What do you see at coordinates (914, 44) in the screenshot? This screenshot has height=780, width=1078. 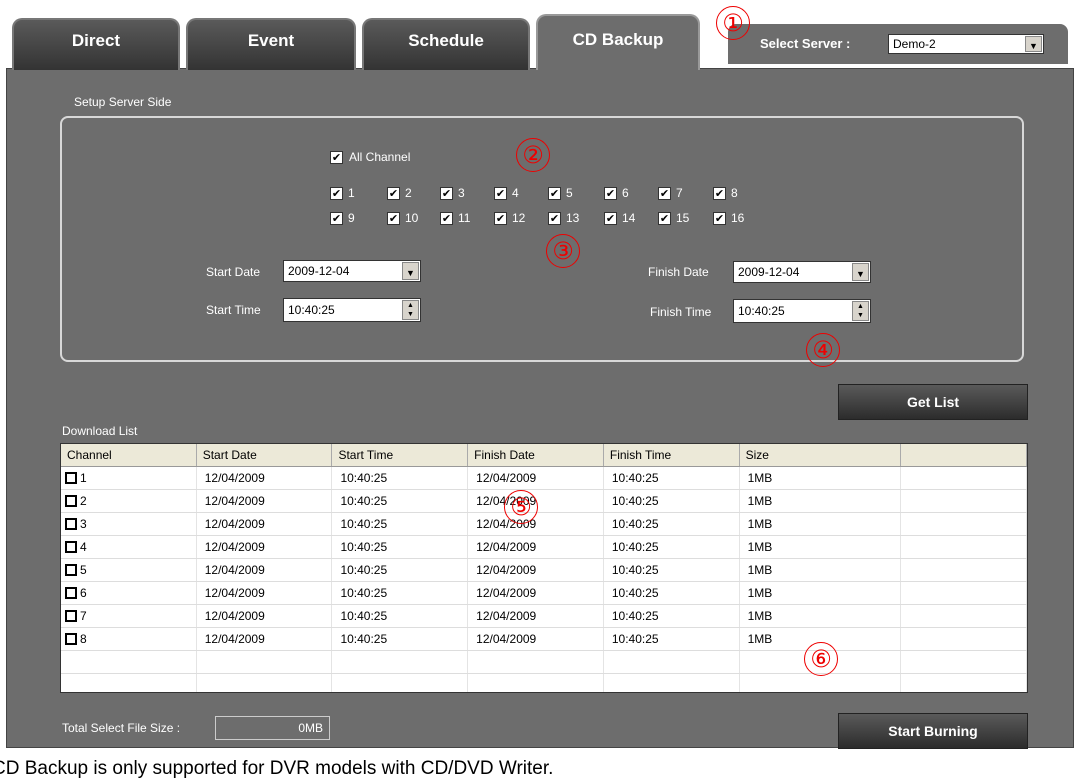 I see `server-dropdown-value: Demo-2` at bounding box center [914, 44].